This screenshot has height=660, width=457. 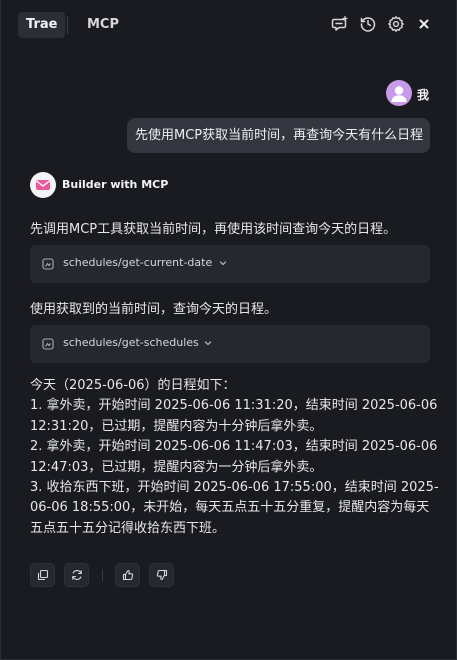 I want to click on copy-icon, so click(x=43, y=575).